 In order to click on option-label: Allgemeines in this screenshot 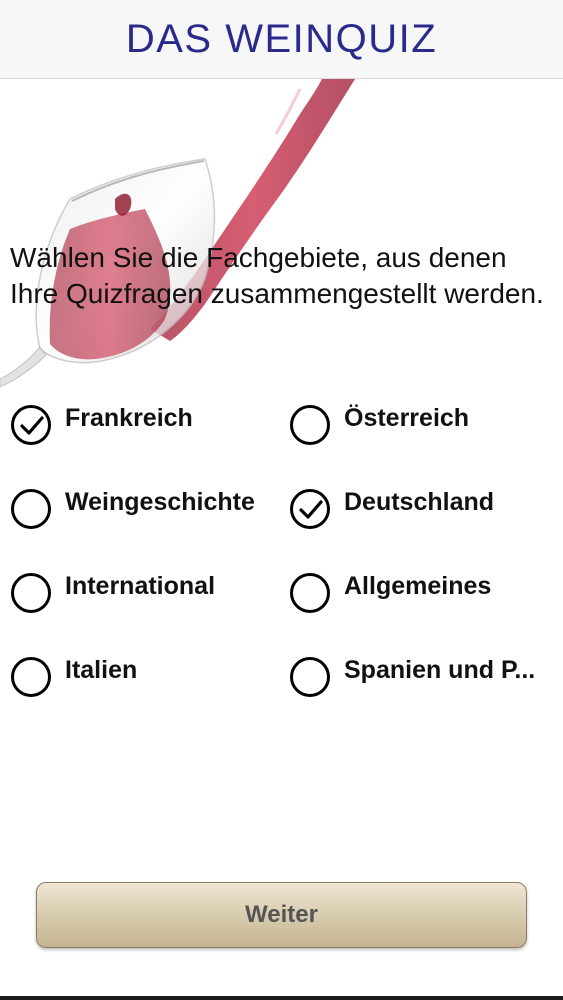, I will do `click(418, 585)`.